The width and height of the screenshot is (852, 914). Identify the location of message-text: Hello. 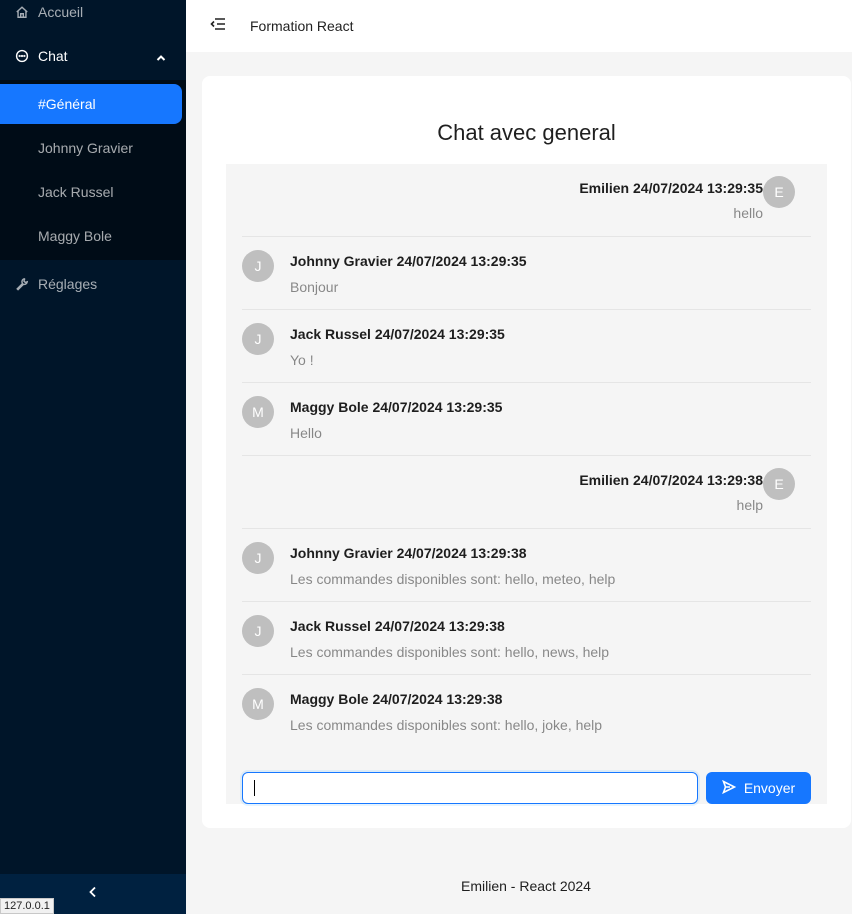
(306, 433).